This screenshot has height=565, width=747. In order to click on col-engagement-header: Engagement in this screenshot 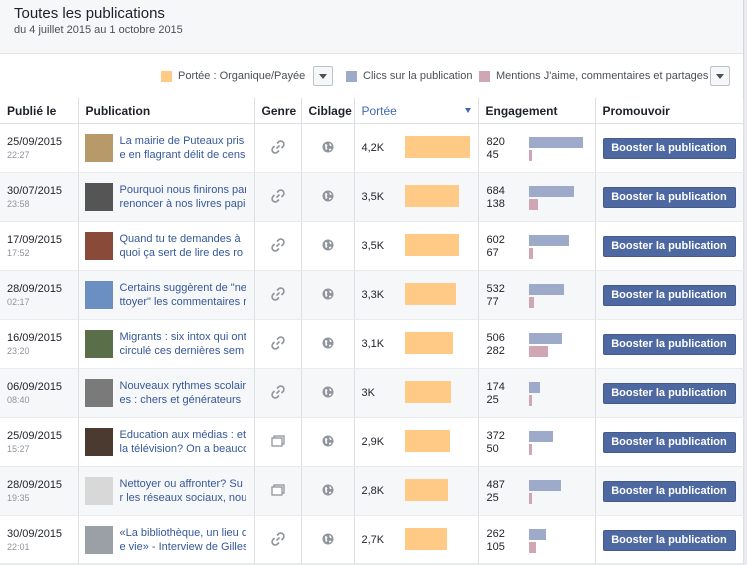, I will do `click(537, 111)`.